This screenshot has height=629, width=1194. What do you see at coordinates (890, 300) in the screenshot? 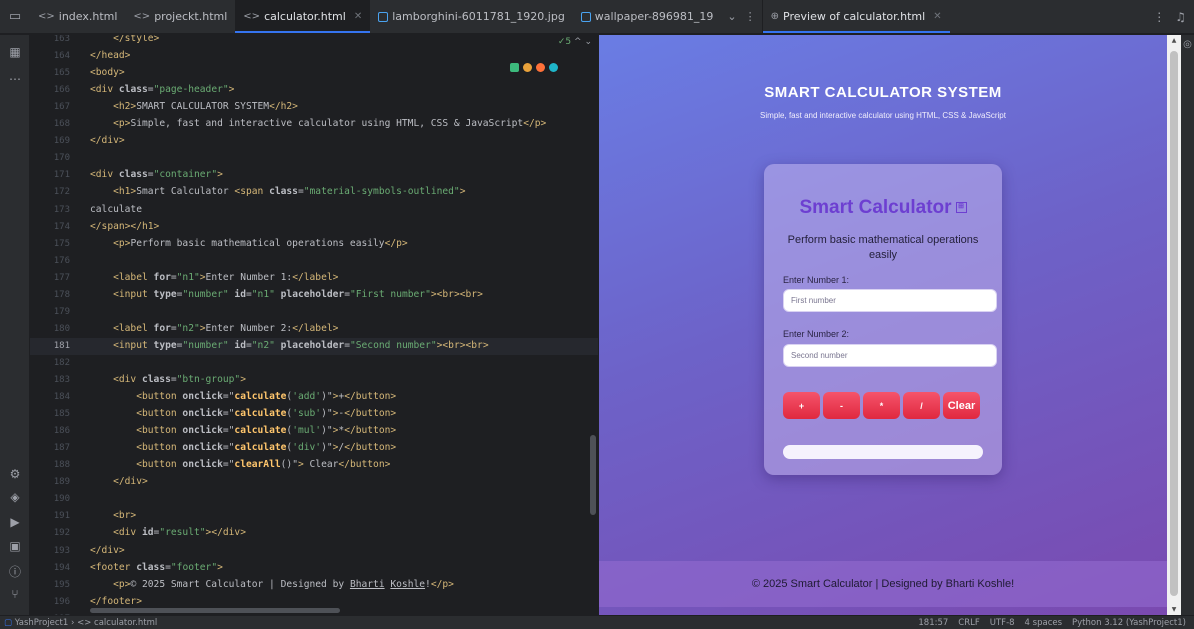
I see `number1-input: First number` at bounding box center [890, 300].